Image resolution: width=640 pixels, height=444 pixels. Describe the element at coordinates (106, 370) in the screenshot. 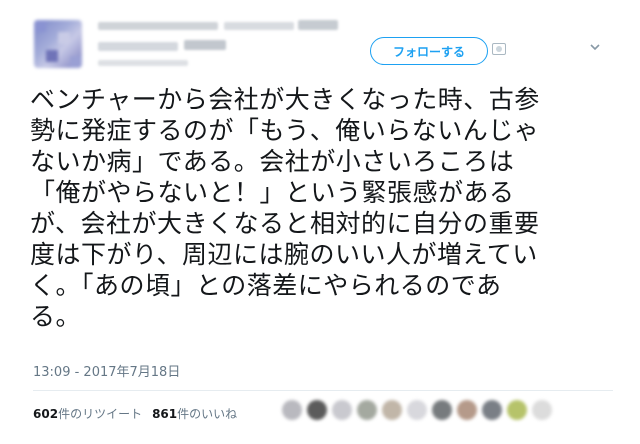

I see `tweet-timestamp: 13:09 - 2017年7月18日` at that location.